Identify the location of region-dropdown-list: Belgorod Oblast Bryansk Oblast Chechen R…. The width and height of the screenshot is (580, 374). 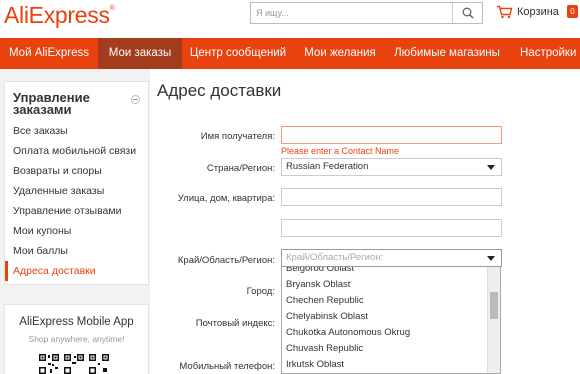
(391, 320).